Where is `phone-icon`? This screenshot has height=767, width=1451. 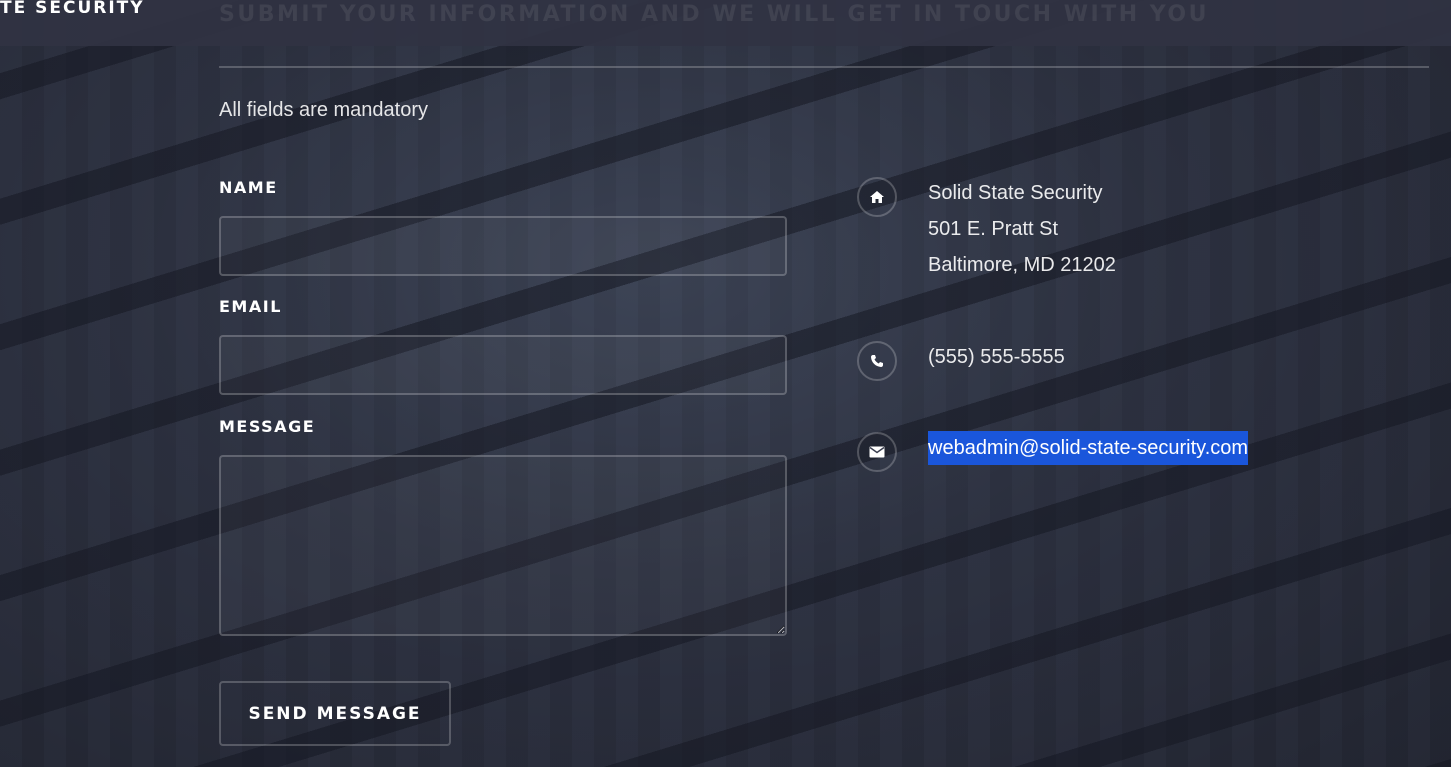
phone-icon is located at coordinates (877, 361).